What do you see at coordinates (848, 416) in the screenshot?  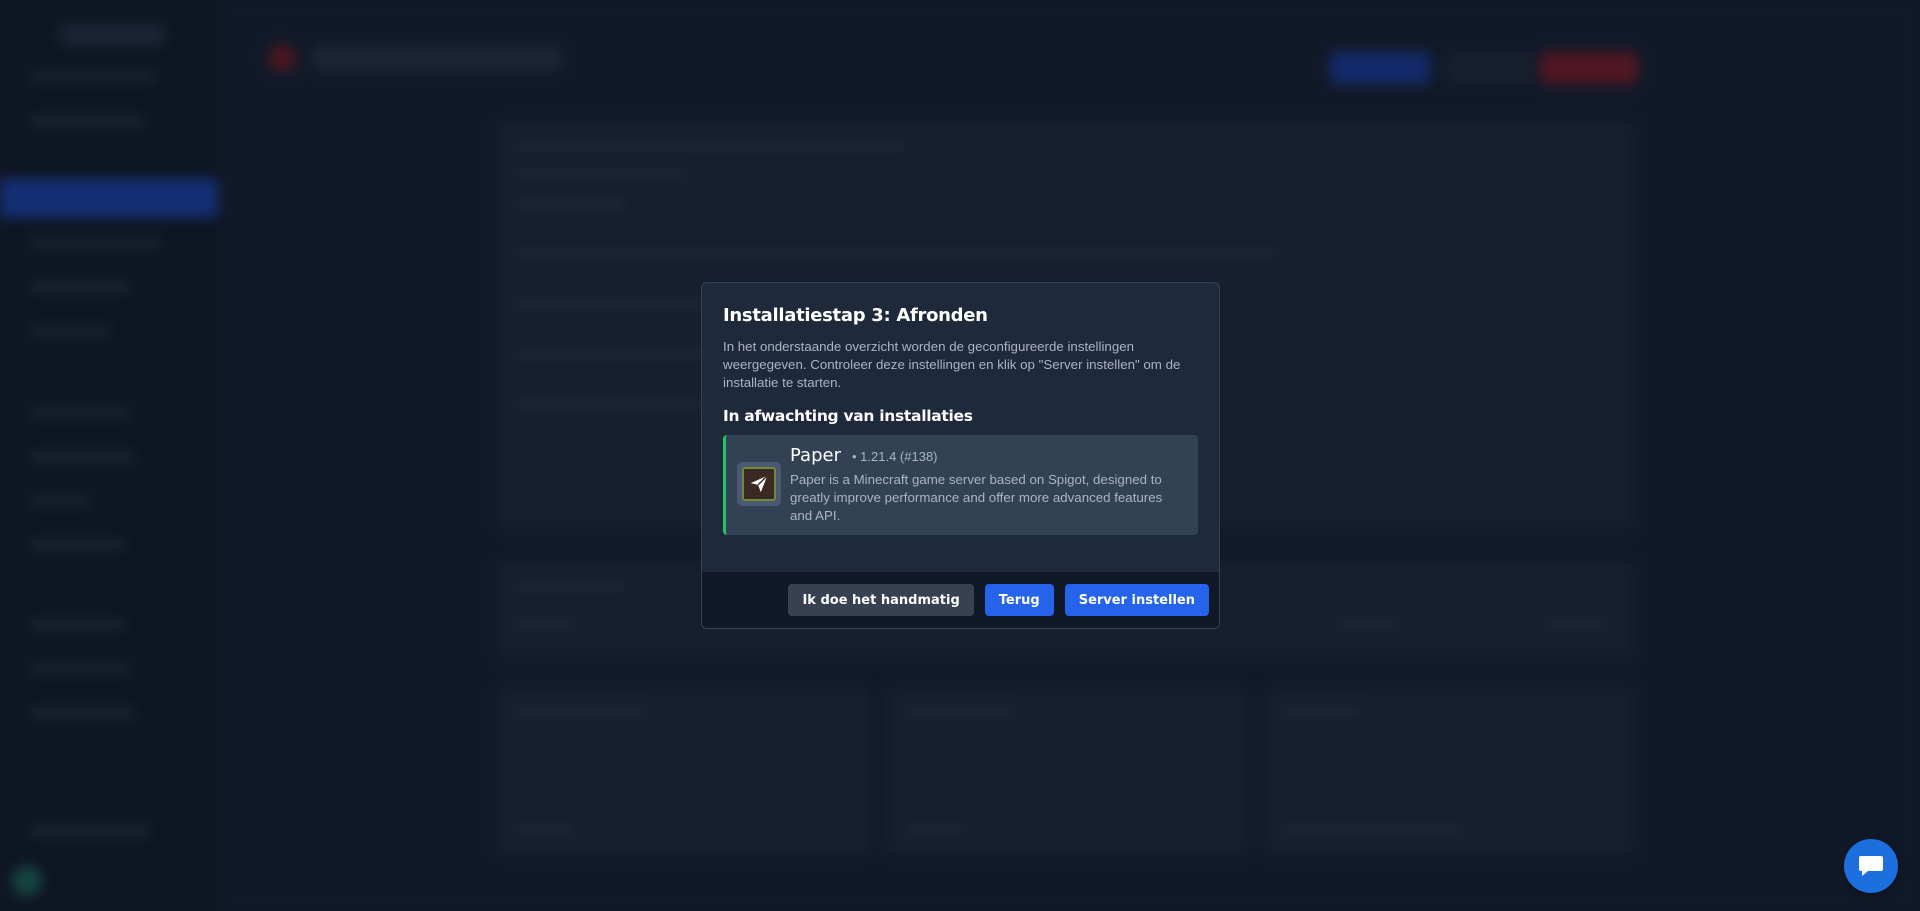 I see `pending-installs-heading: In afwachting van installaties` at bounding box center [848, 416].